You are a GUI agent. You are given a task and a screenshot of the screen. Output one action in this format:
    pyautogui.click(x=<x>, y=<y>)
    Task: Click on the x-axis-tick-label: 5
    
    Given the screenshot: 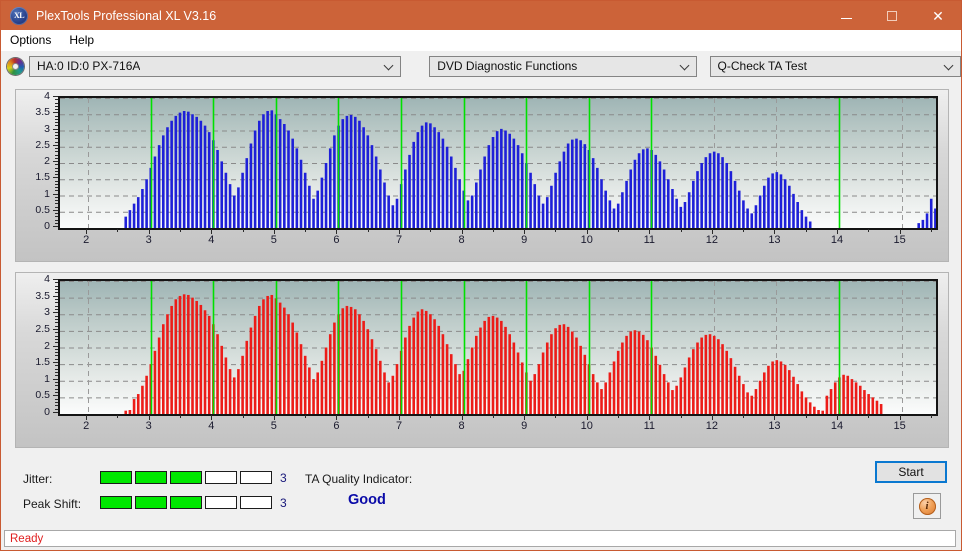 What is the action you would take?
    pyautogui.click(x=273, y=240)
    